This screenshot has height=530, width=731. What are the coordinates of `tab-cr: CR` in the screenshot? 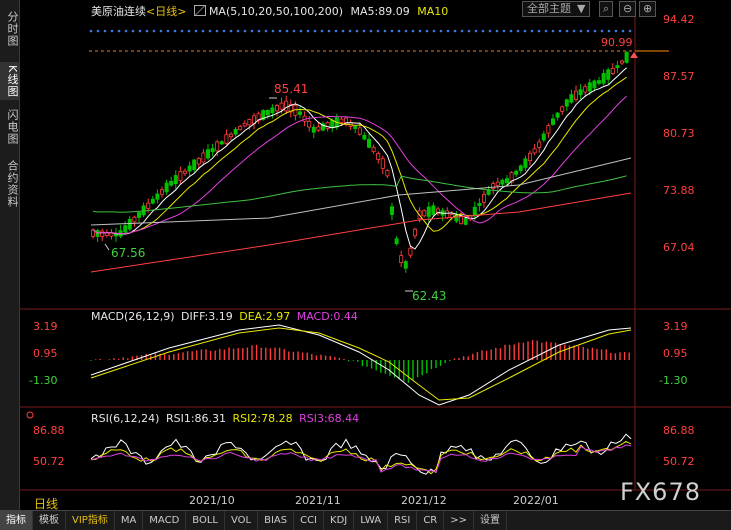 It's located at (431, 520).